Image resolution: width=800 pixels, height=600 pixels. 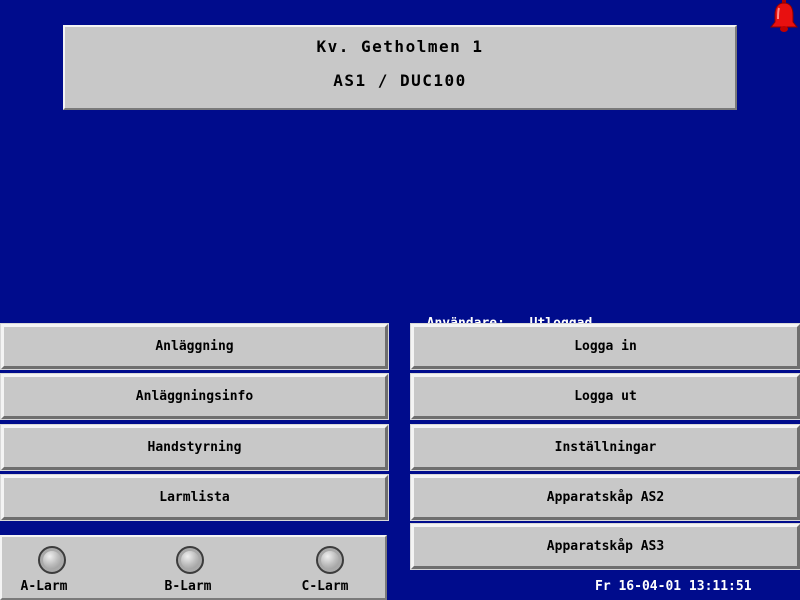 I want to click on logga-ut-button: Logga ut, so click(x=605, y=396).